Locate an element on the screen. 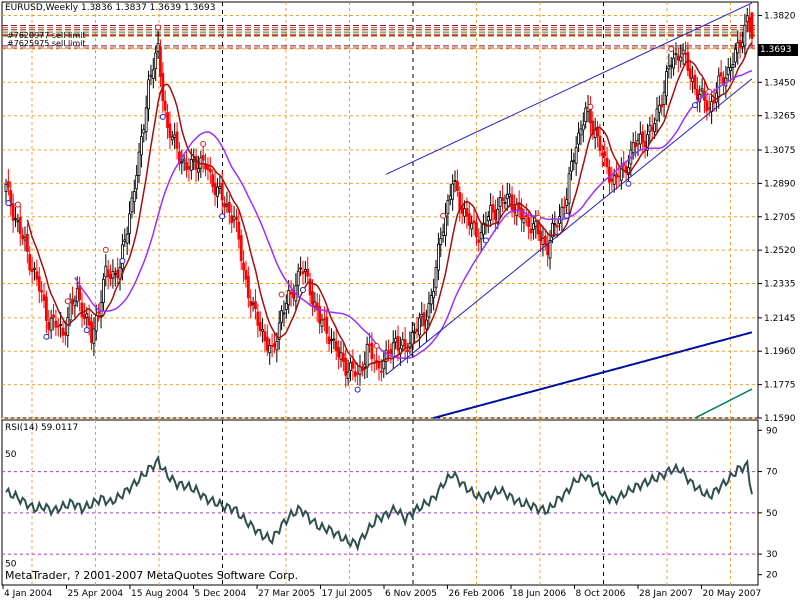 This screenshot has height=603, width=800. rsi-header: RSI(14) 59.0117 is located at coordinates (42, 428).